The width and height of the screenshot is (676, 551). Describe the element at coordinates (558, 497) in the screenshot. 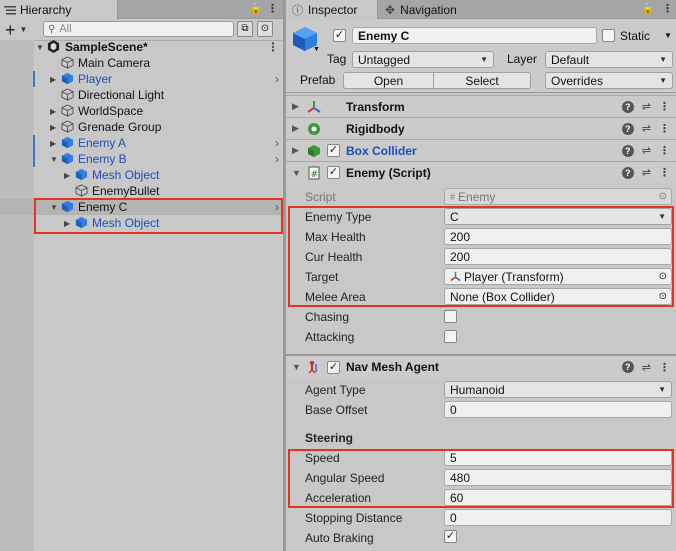

I see `acceleration-input: 60` at that location.